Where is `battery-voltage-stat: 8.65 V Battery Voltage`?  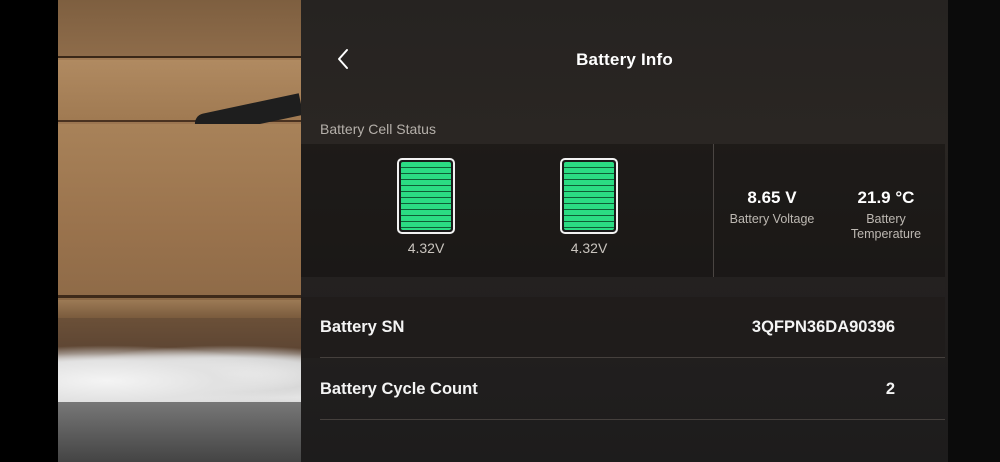 battery-voltage-stat: 8.65 V Battery Voltage is located at coordinates (772, 207).